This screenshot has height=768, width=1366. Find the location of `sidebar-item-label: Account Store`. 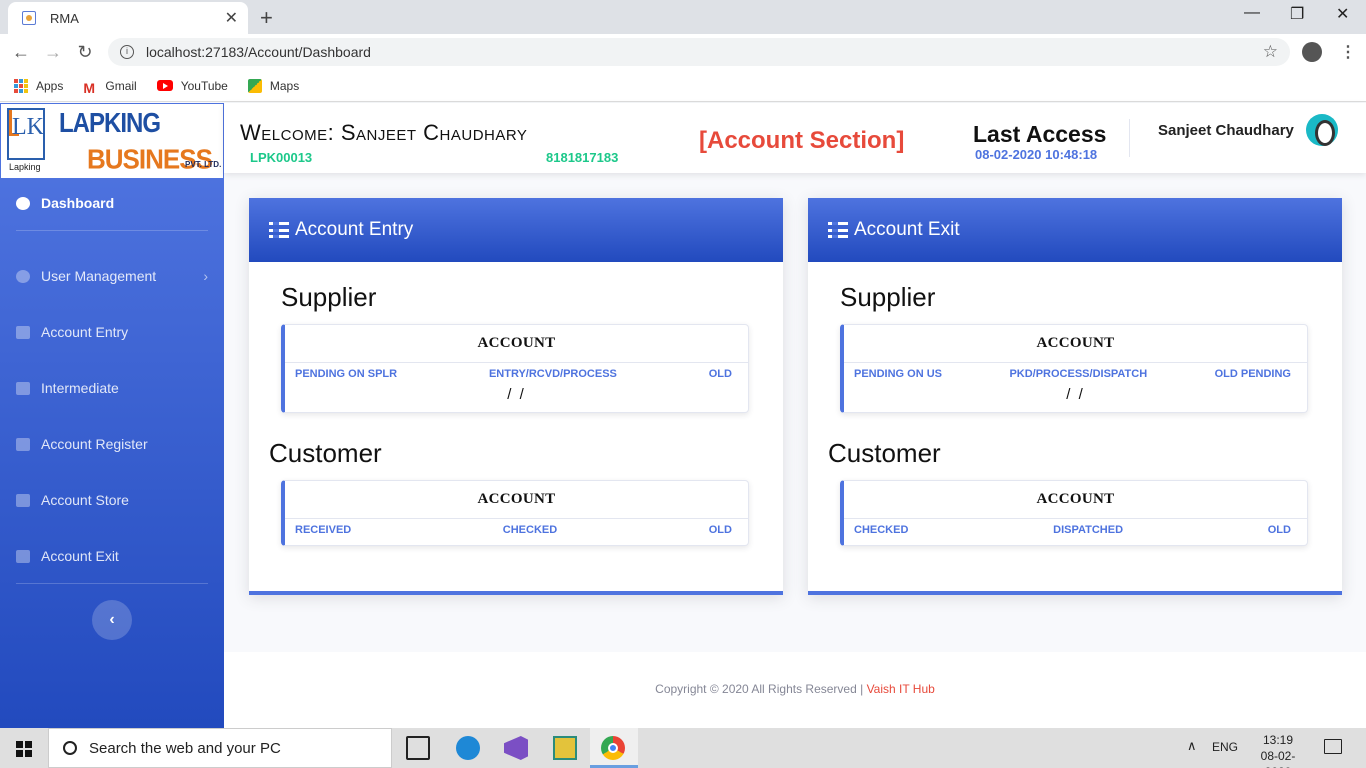

sidebar-item-label: Account Store is located at coordinates (85, 500).